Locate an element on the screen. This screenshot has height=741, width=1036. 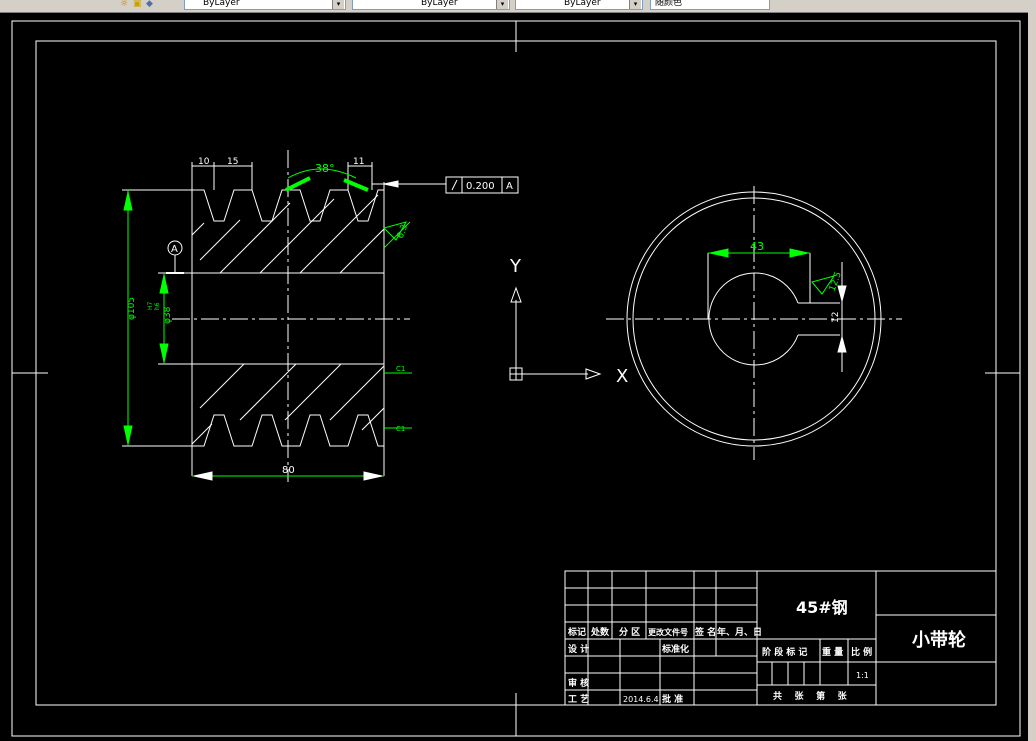
dim-15-label: 15 is located at coordinates (232, 162).